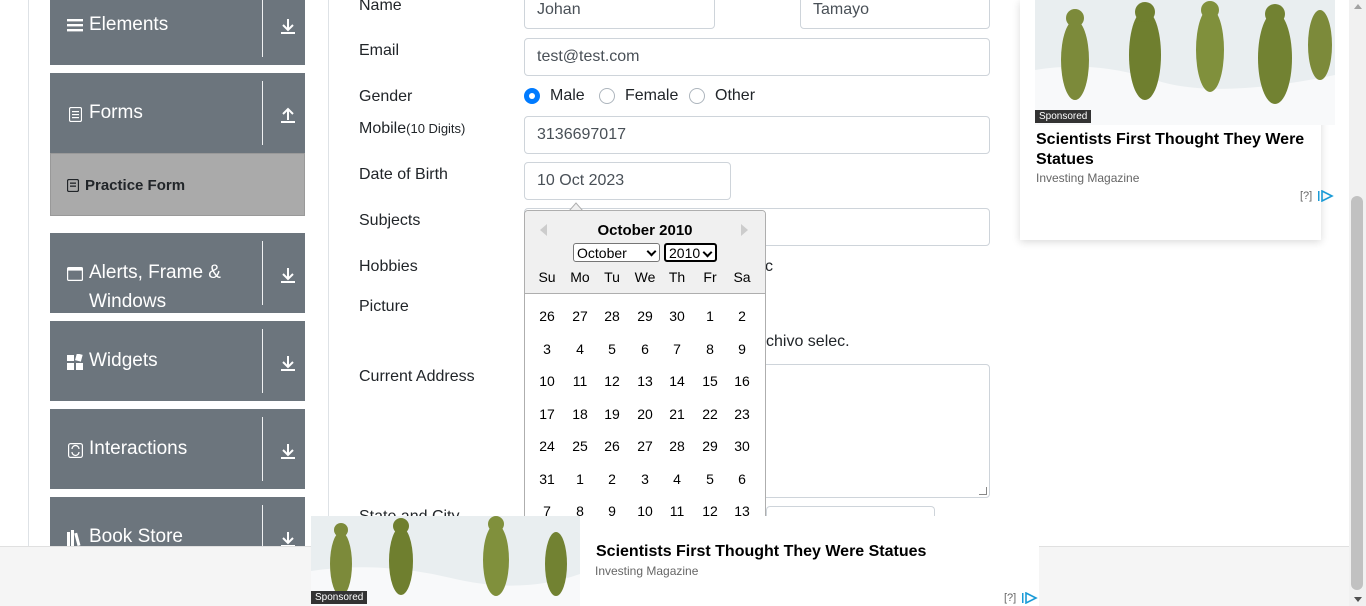 The width and height of the screenshot is (1366, 606). What do you see at coordinates (677, 414) in the screenshot?
I see `calendar-day: 21` at bounding box center [677, 414].